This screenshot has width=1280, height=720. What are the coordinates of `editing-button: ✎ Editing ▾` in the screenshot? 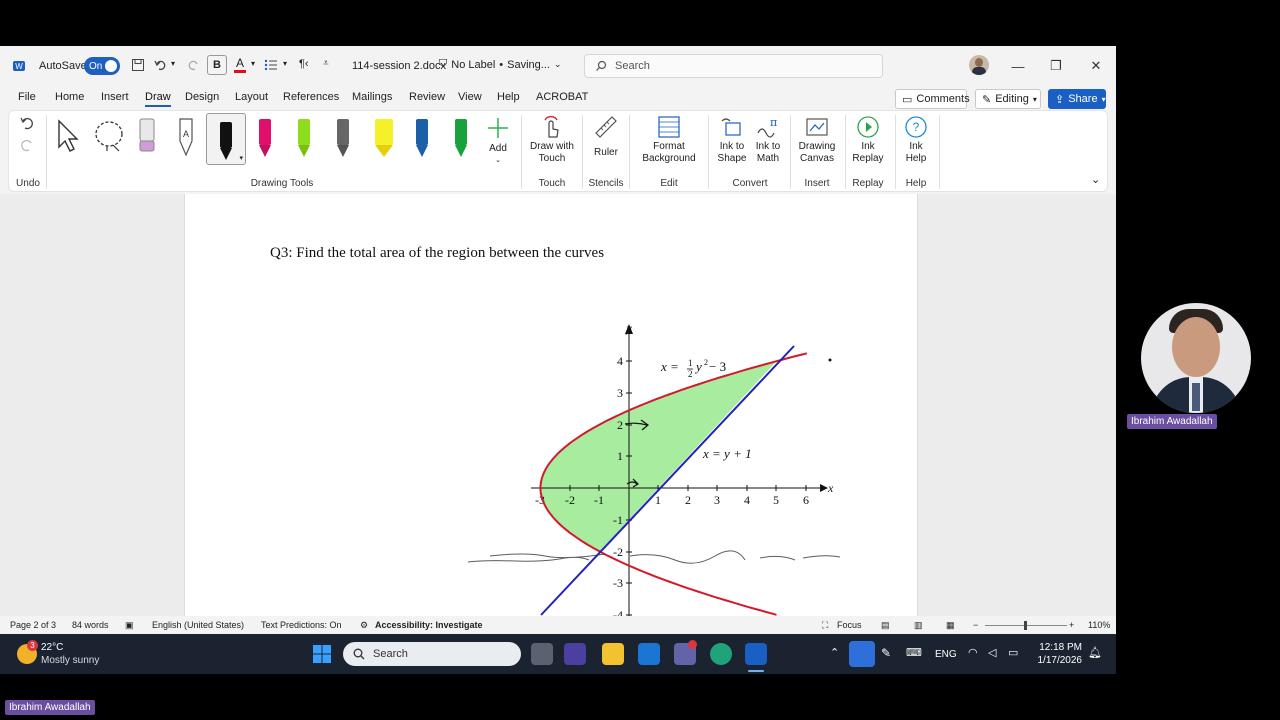 It's located at (1008, 99).